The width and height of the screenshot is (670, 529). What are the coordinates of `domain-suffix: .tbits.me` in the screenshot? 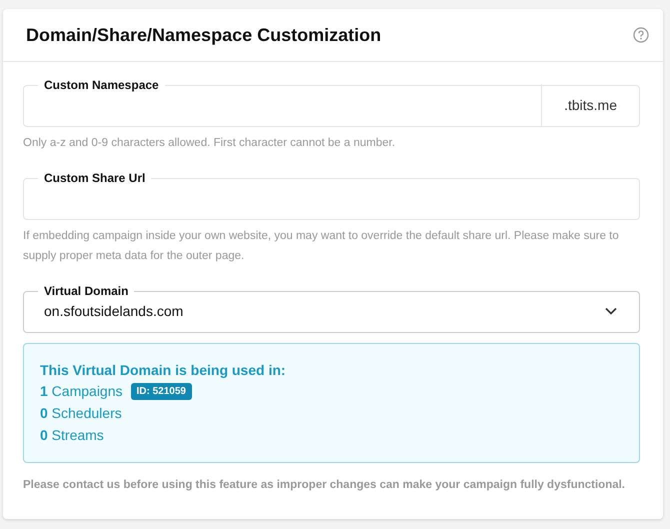 It's located at (590, 105).